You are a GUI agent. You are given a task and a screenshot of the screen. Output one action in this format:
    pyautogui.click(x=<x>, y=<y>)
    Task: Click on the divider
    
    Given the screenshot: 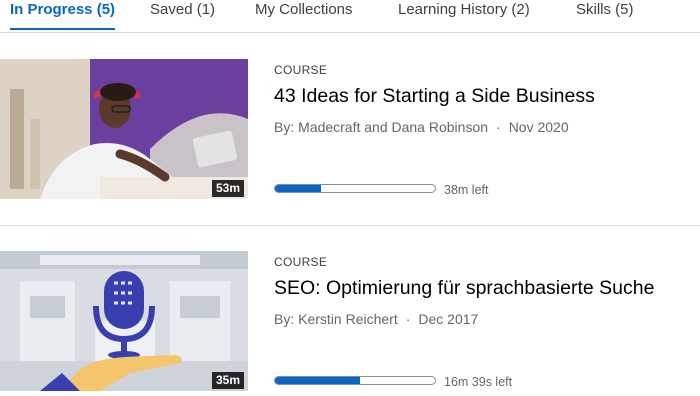 What is the action you would take?
    pyautogui.click(x=350, y=225)
    